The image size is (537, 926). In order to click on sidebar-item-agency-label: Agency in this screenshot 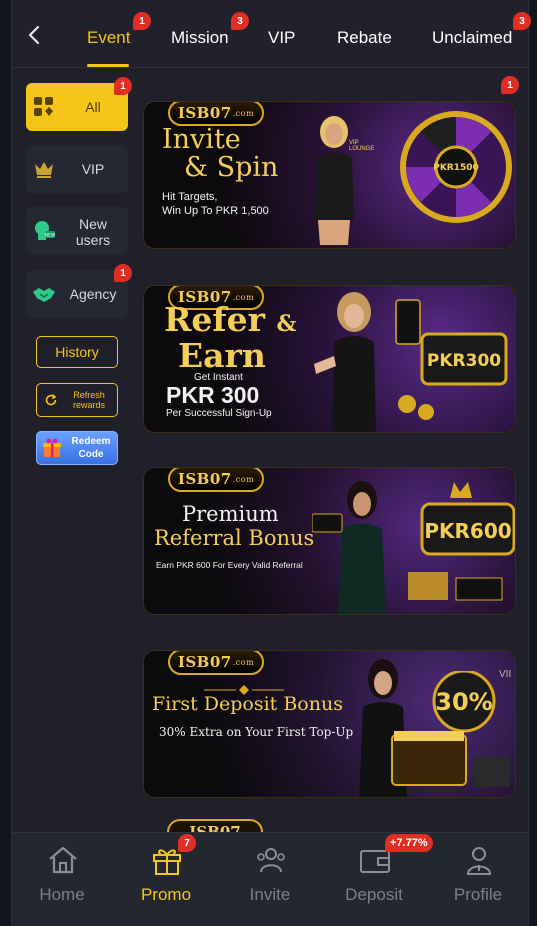, I will do `click(93, 294)`.